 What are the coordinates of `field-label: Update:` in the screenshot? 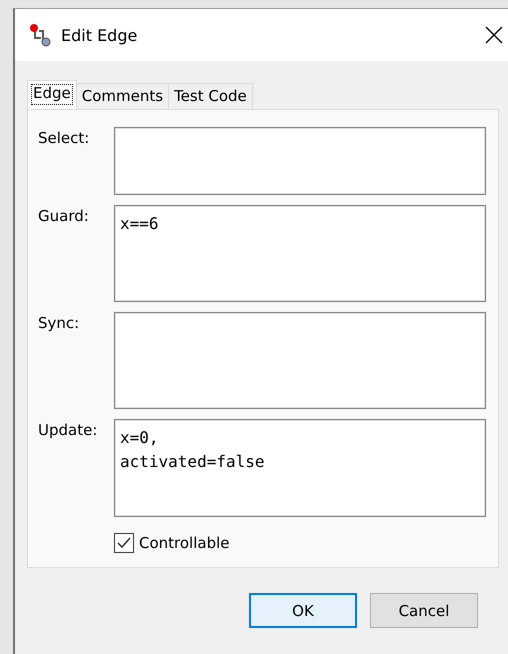 It's located at (68, 430).